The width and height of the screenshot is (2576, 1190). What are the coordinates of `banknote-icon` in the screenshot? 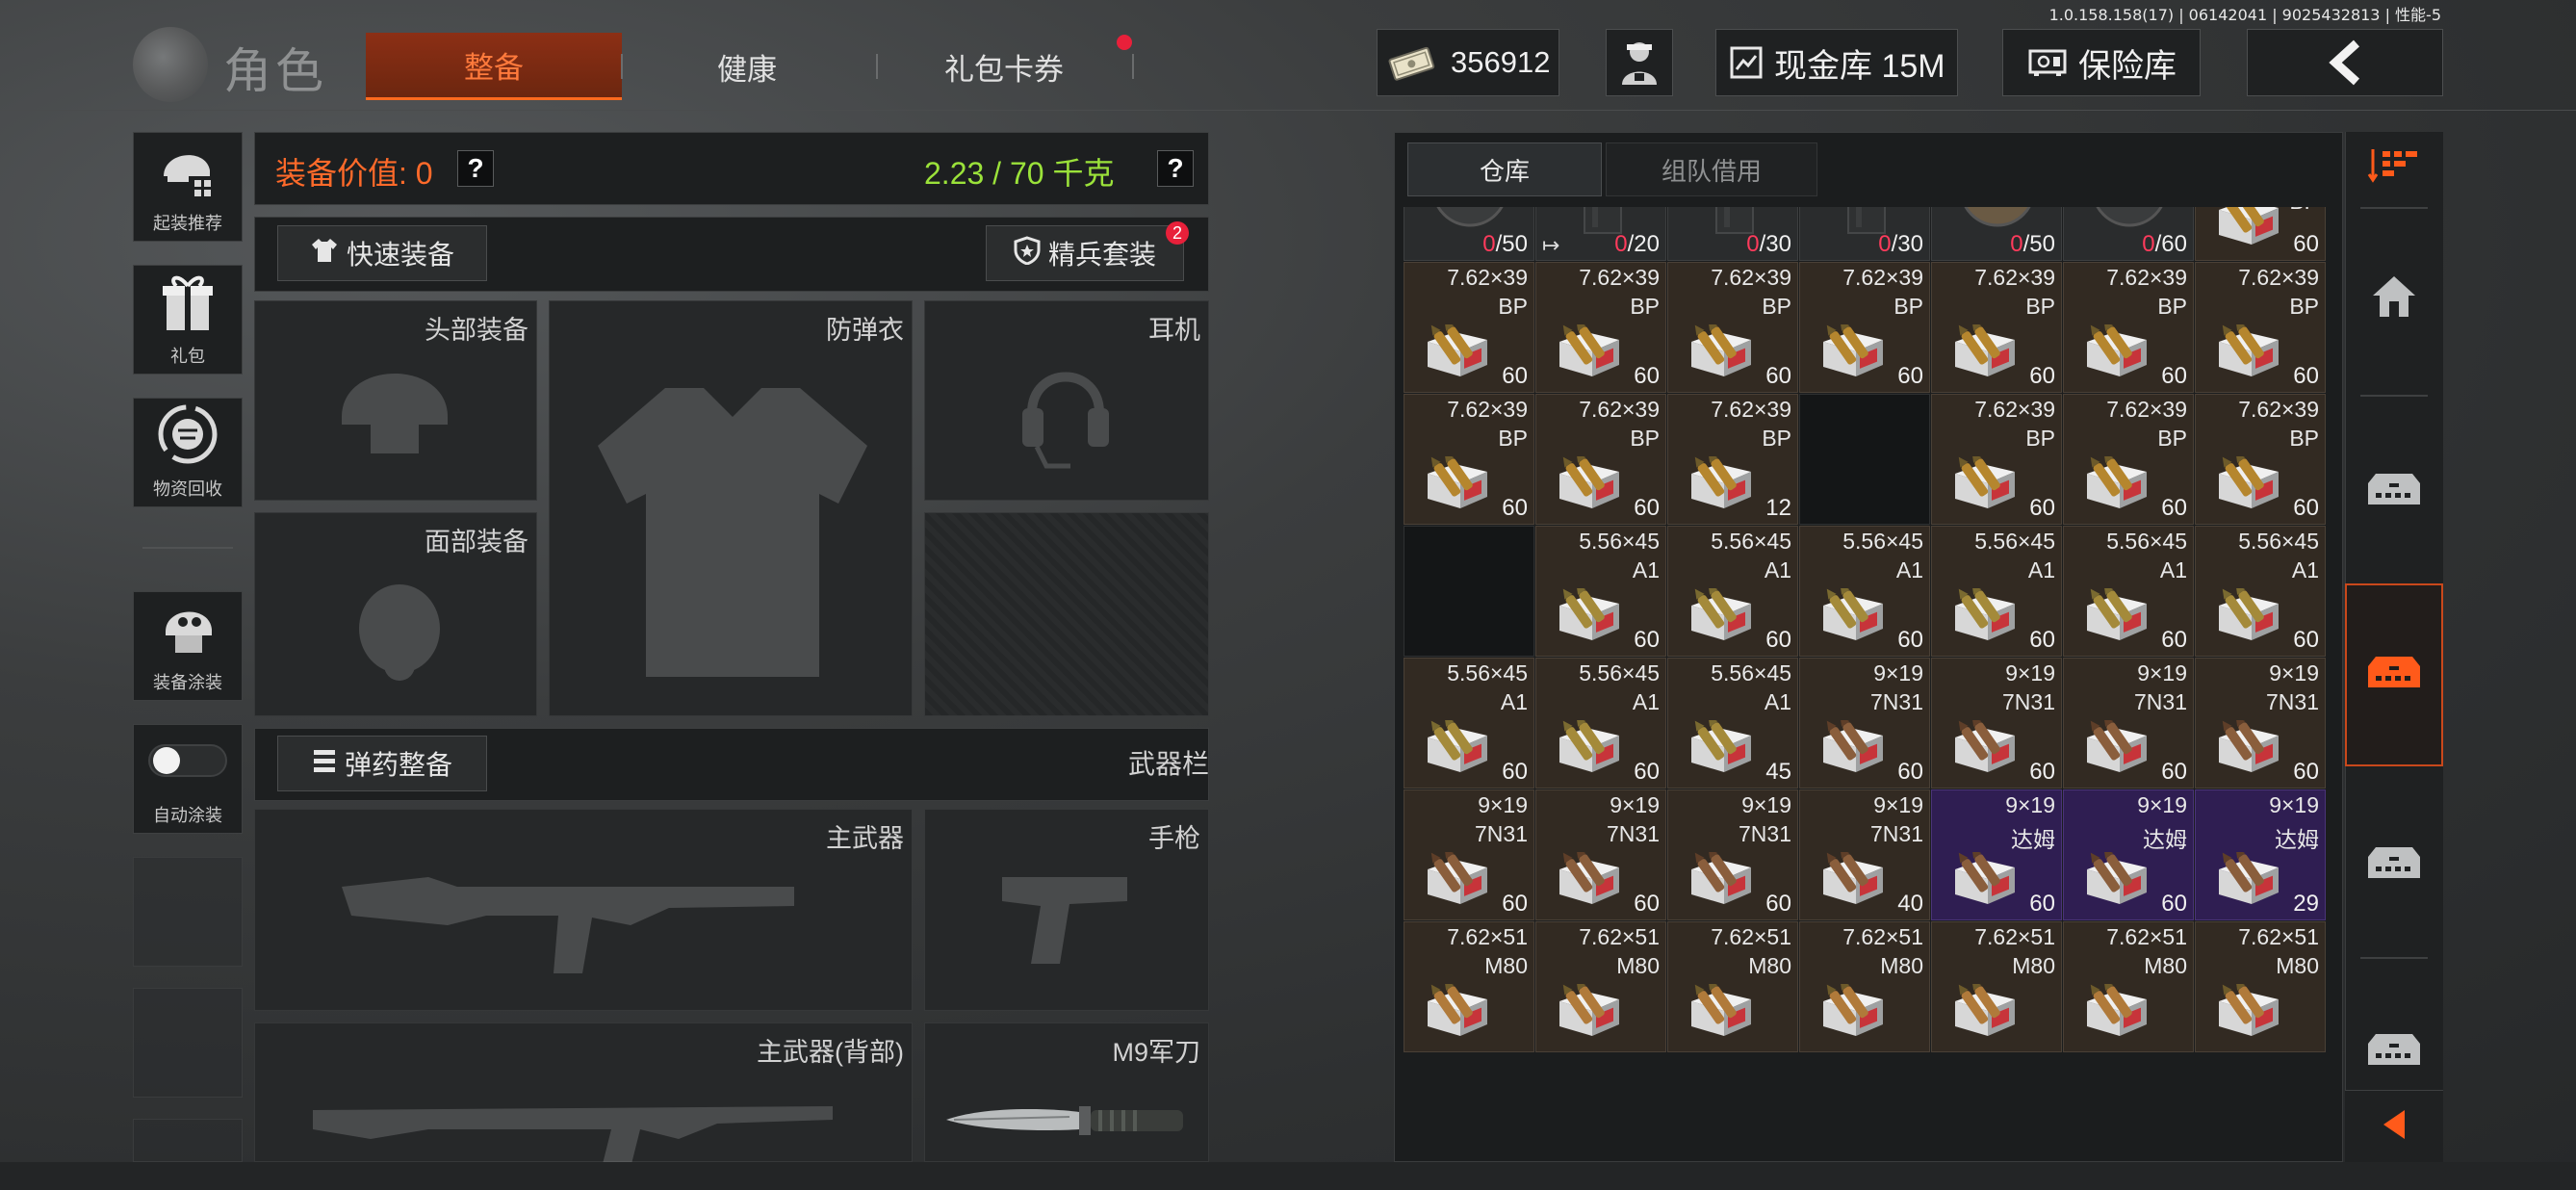 It's located at (1412, 63).